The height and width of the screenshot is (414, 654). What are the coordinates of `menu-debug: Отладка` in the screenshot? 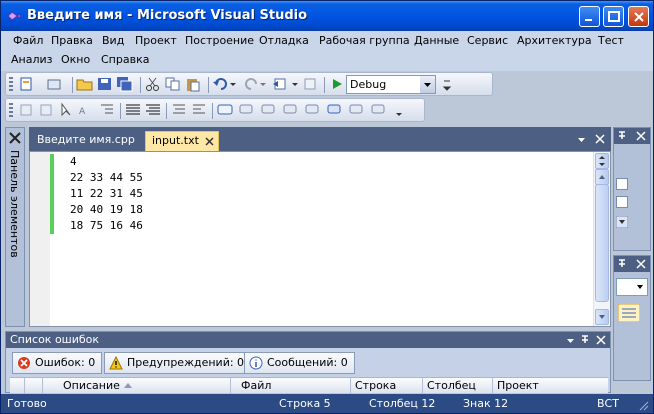 It's located at (284, 41).